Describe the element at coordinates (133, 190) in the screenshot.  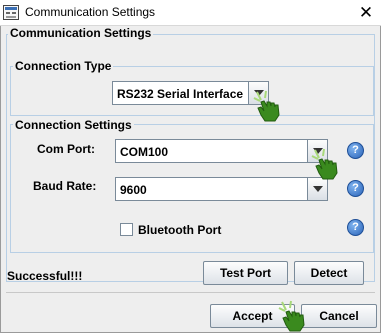
I see `baud-rate-value: 9600` at that location.